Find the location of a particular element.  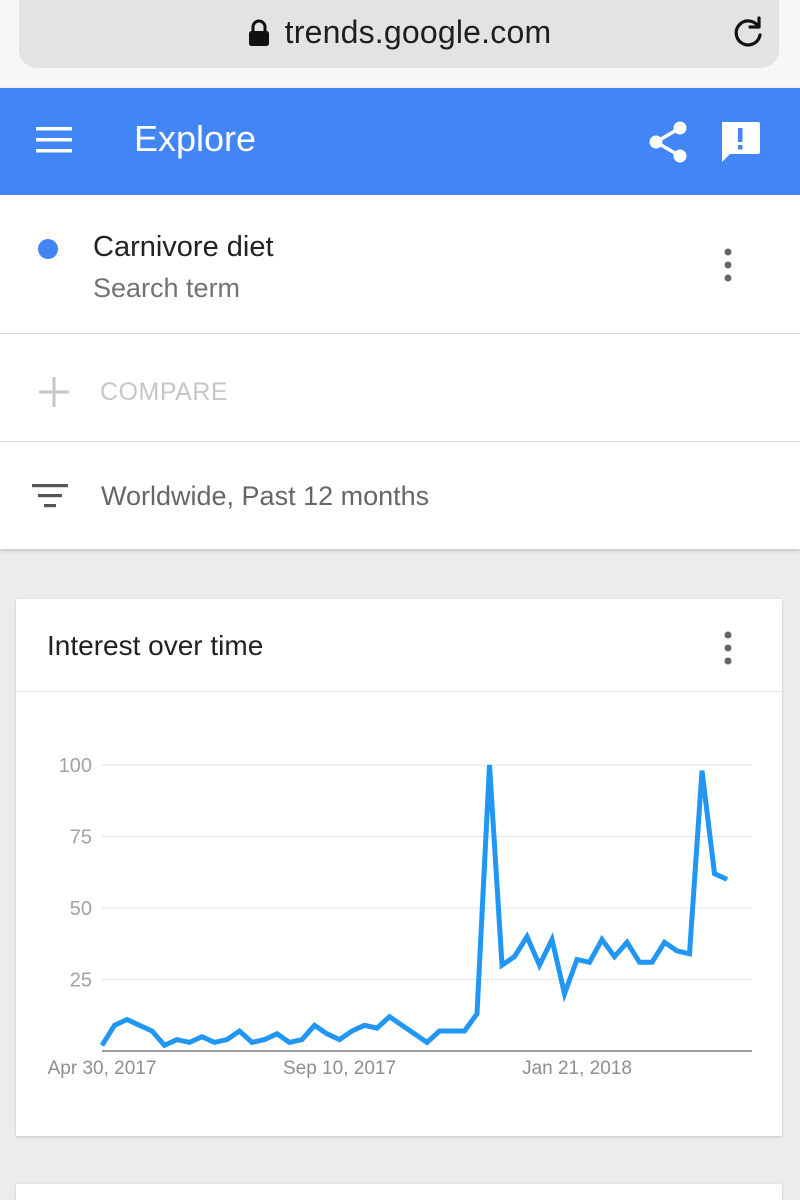

app-bar: Explore is located at coordinates (400, 141).